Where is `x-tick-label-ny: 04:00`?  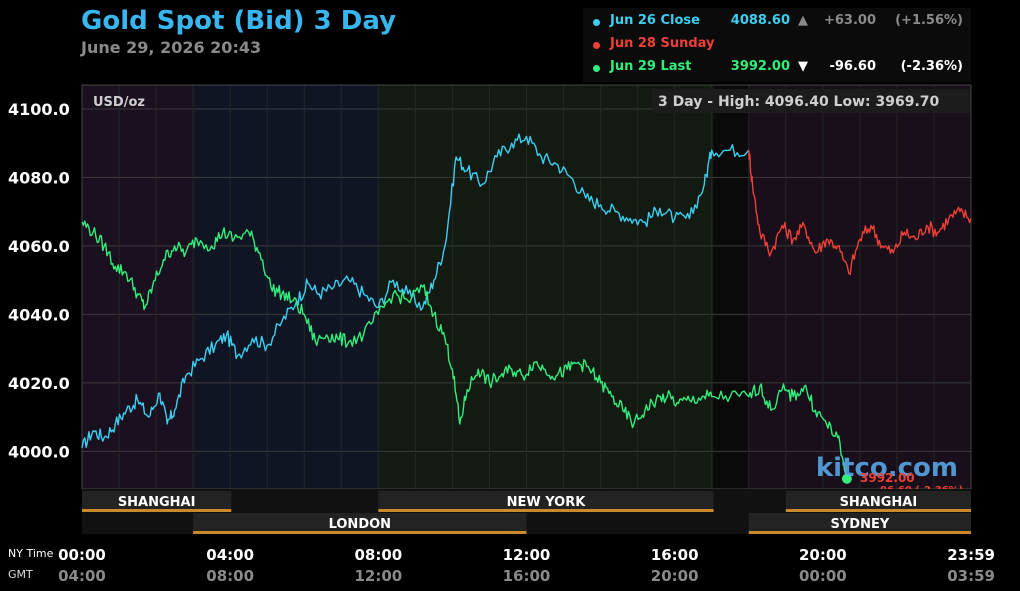
x-tick-label-ny: 04:00 is located at coordinates (230, 555).